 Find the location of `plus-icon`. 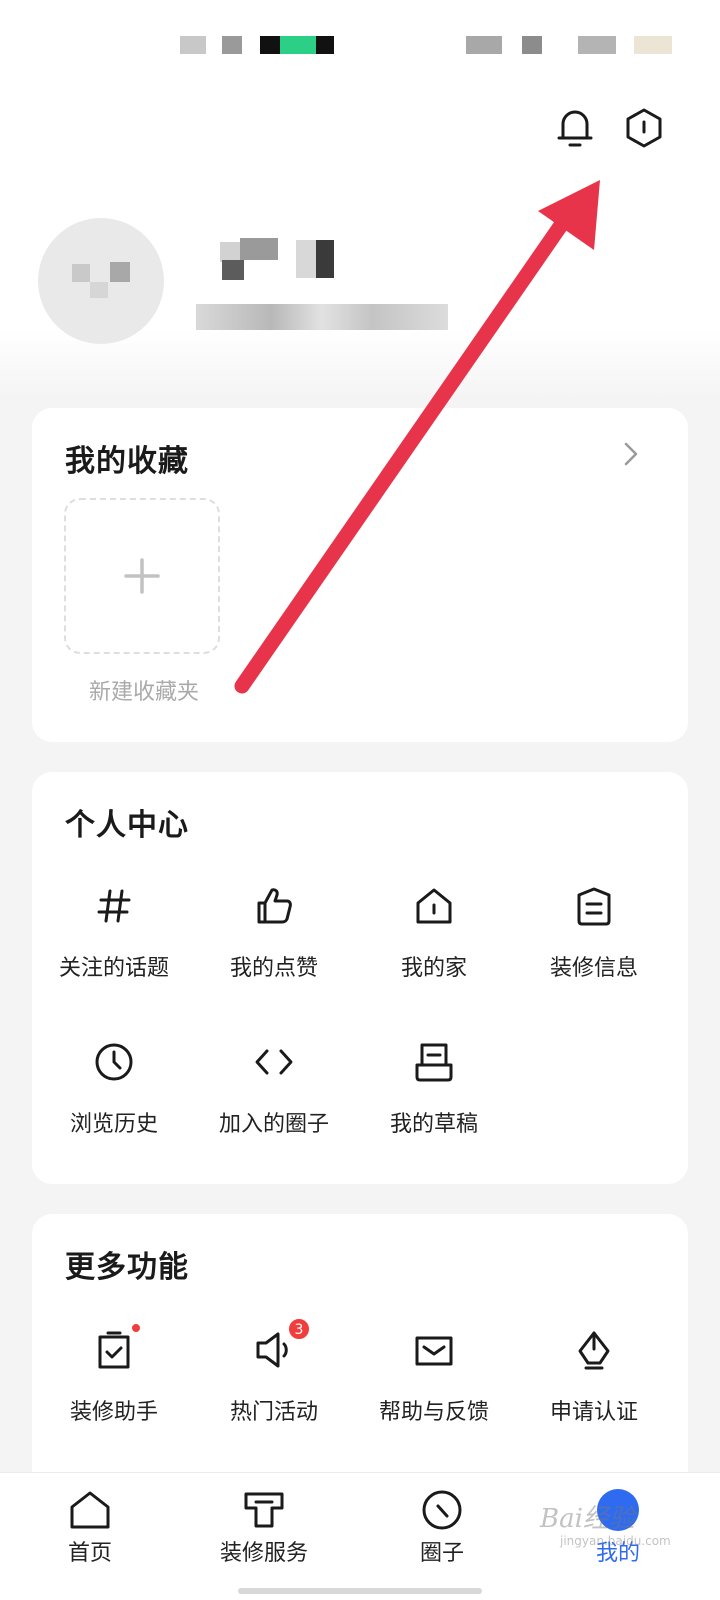

plus-icon is located at coordinates (142, 576).